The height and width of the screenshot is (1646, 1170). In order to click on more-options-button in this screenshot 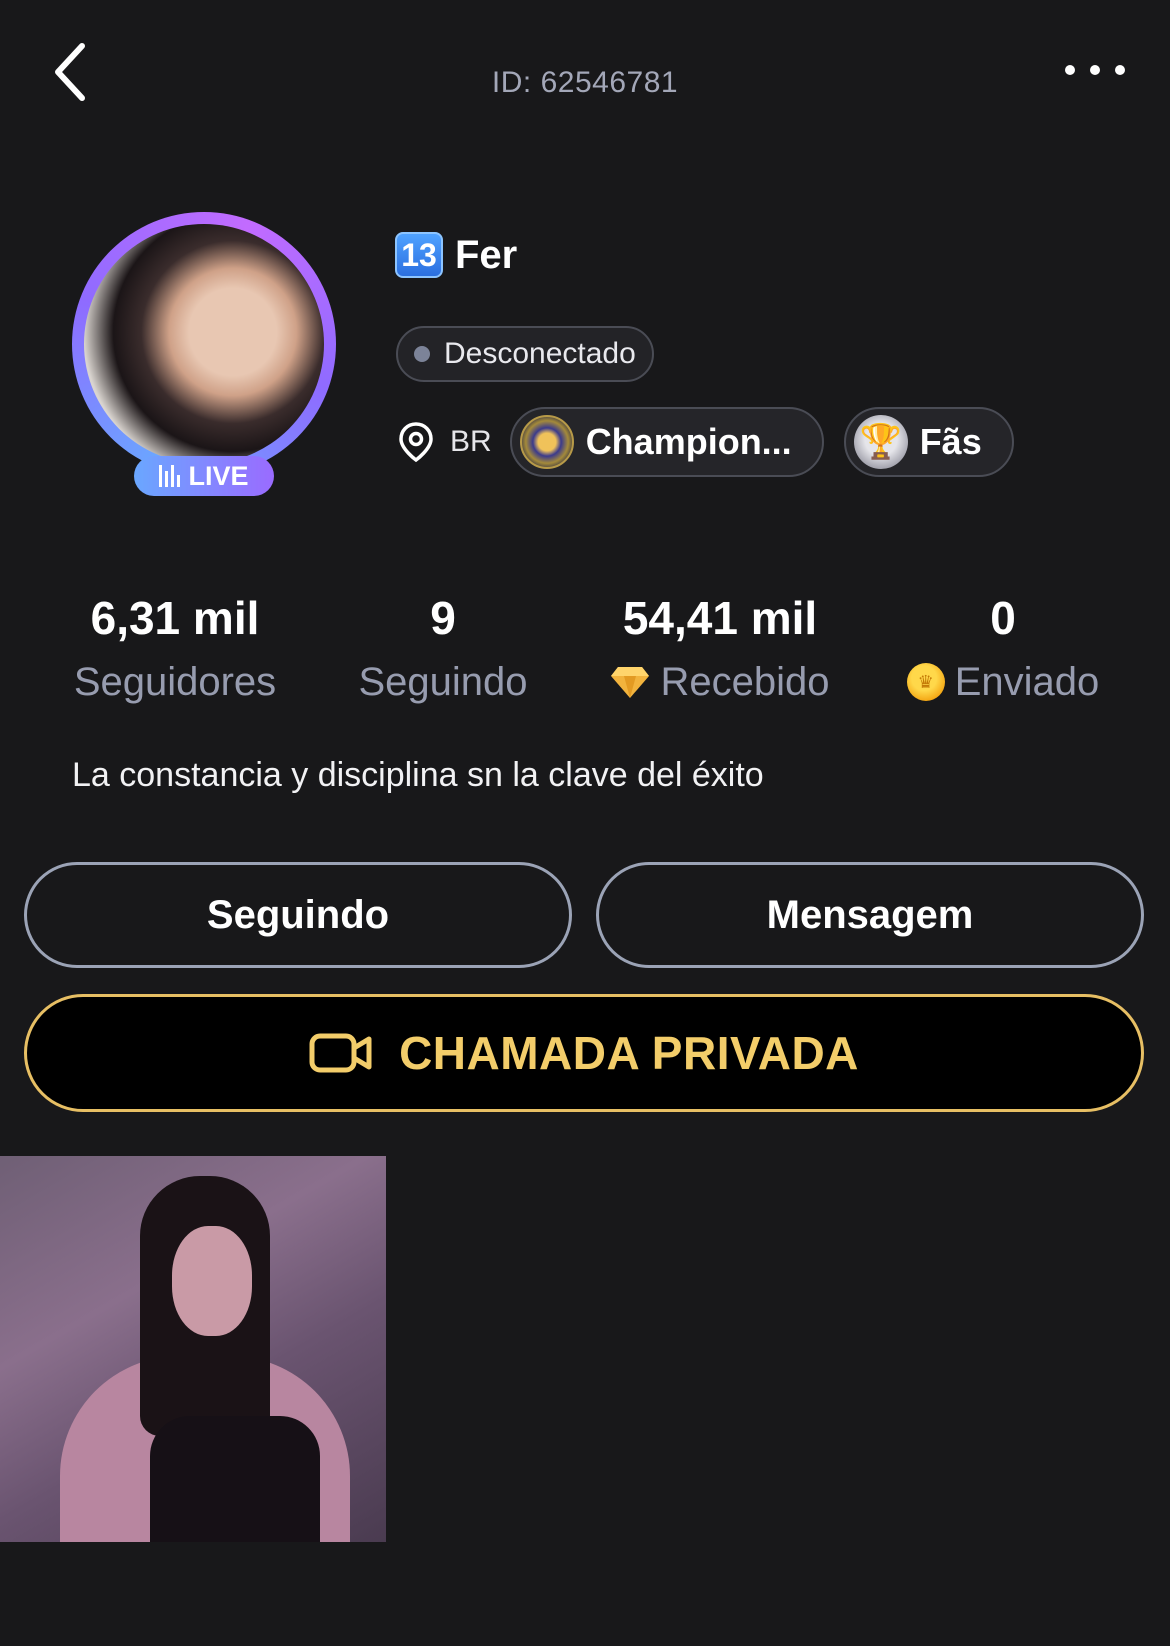, I will do `click(1100, 75)`.